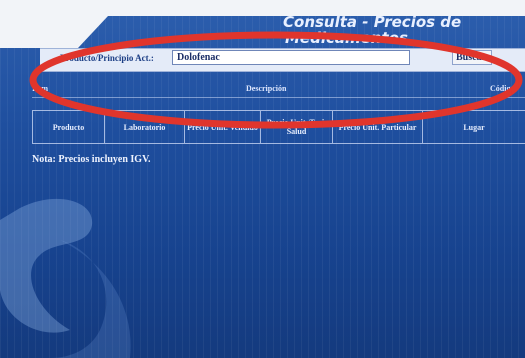  I want to click on header-wedge, so click(54, 32).